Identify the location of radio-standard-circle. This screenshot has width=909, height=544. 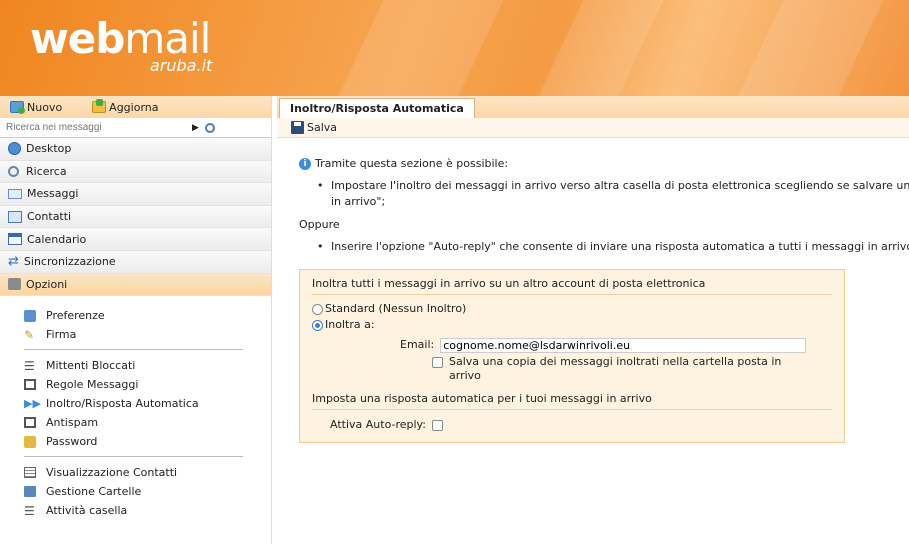
(317, 309).